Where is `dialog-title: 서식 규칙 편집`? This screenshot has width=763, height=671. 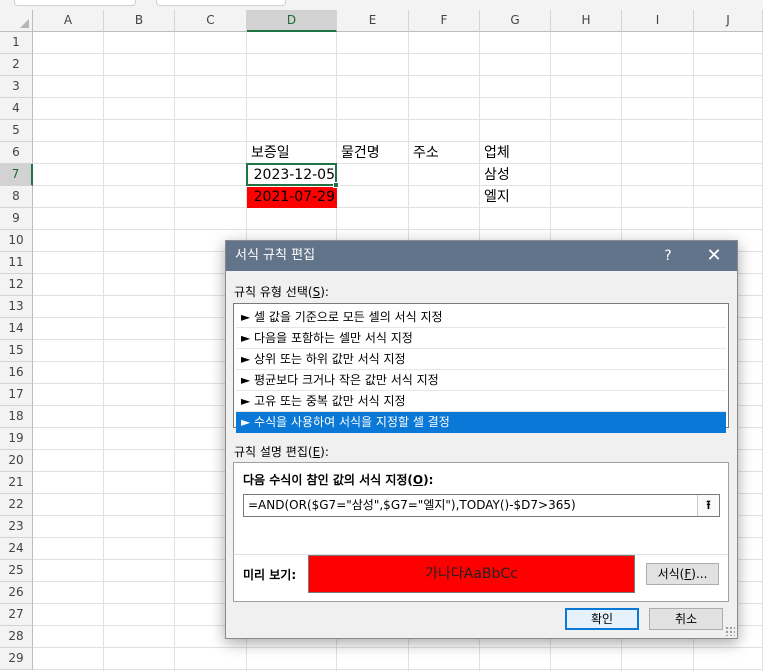 dialog-title: 서식 규칙 편집 is located at coordinates (275, 255).